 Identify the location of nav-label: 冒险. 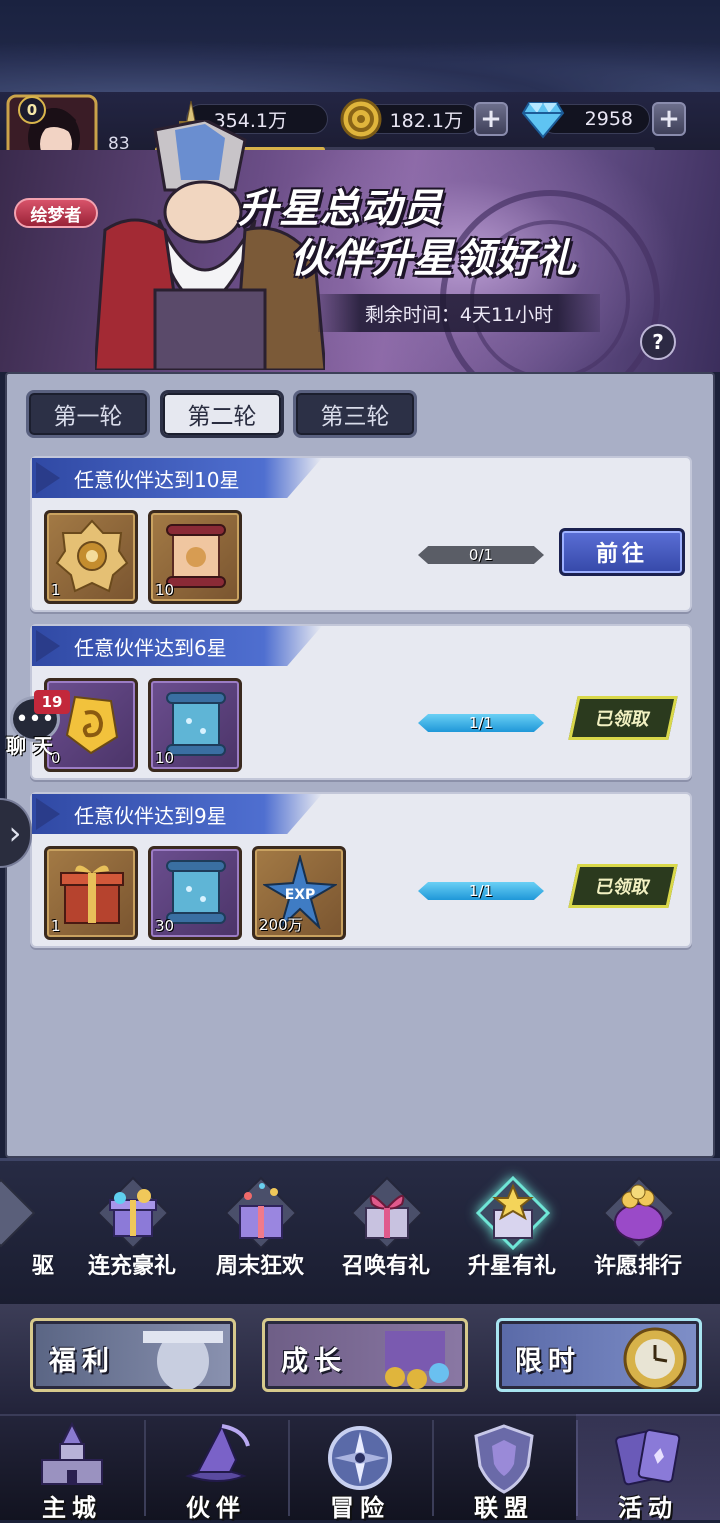
(360, 1508).